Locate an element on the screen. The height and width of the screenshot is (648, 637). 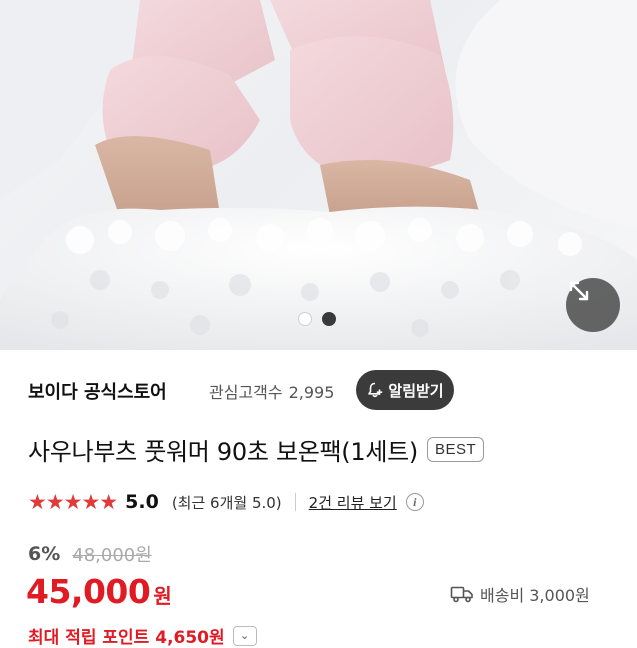
shipping-fee: 배송비 3,000원 is located at coordinates (535, 595).